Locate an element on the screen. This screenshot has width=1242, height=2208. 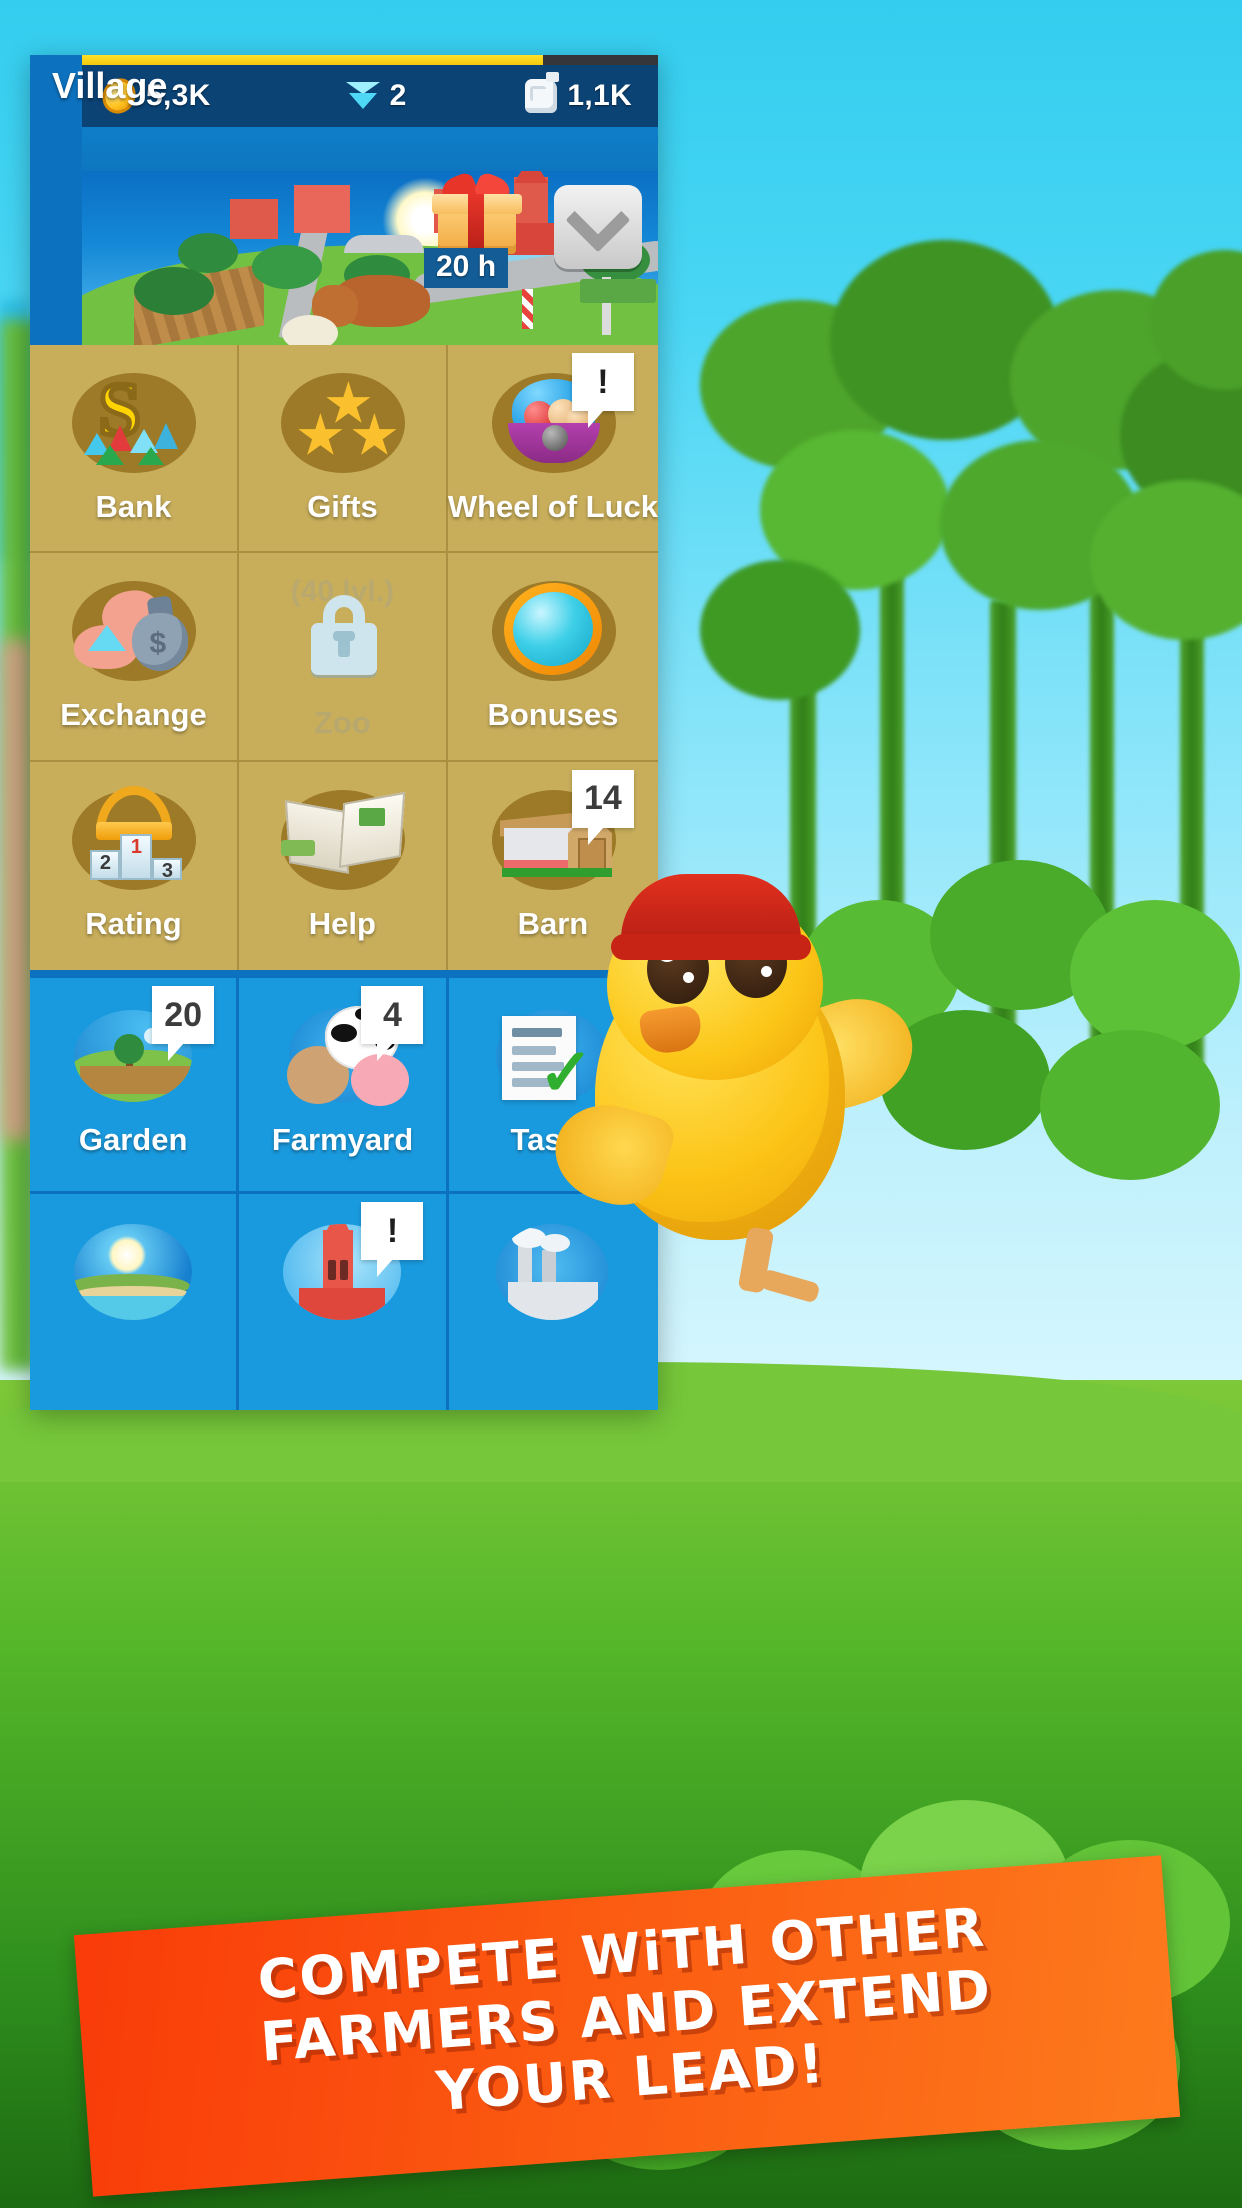
bank-icon: S is located at coordinates (133, 422).